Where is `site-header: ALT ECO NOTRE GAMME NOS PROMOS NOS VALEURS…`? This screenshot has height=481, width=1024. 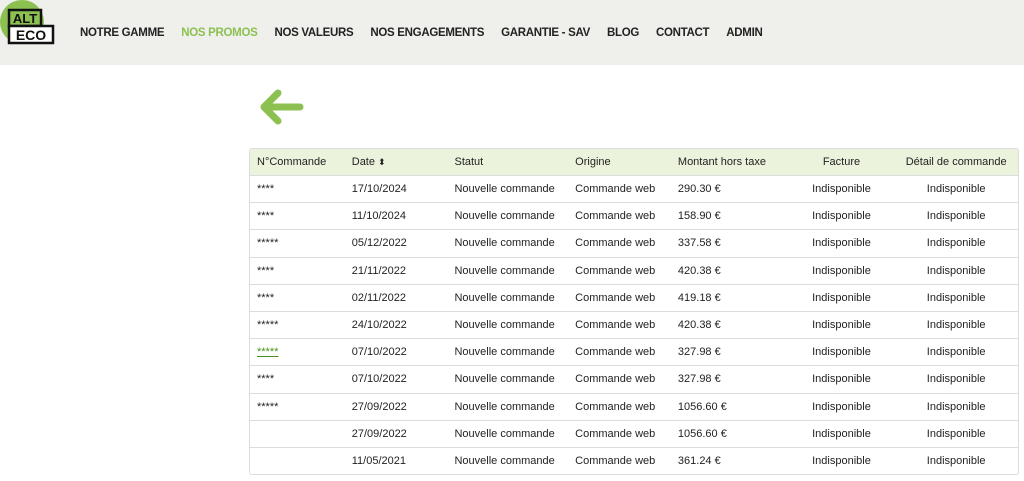 site-header: ALT ECO NOTRE GAMME NOS PROMOS NOS VALEURS… is located at coordinates (512, 32).